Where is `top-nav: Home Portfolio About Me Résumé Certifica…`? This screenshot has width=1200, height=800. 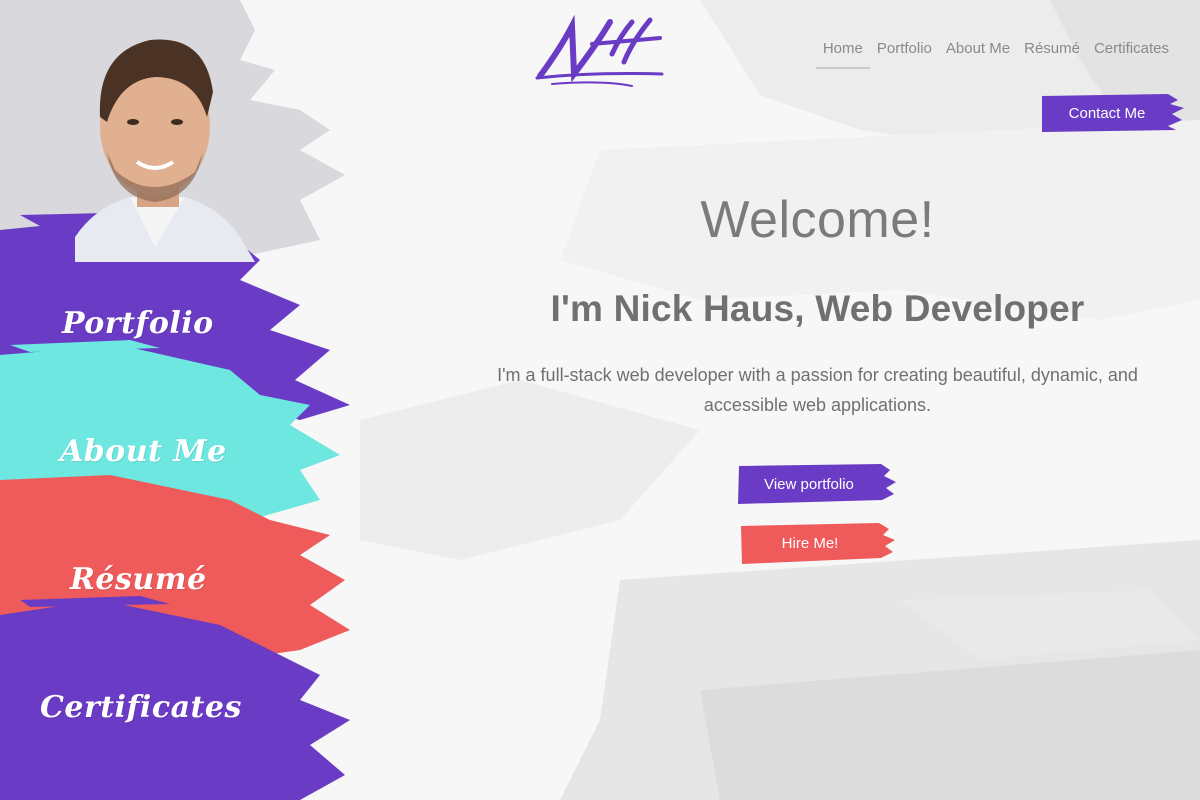 top-nav: Home Portfolio About Me Résumé Certifica… is located at coordinates (995, 54).